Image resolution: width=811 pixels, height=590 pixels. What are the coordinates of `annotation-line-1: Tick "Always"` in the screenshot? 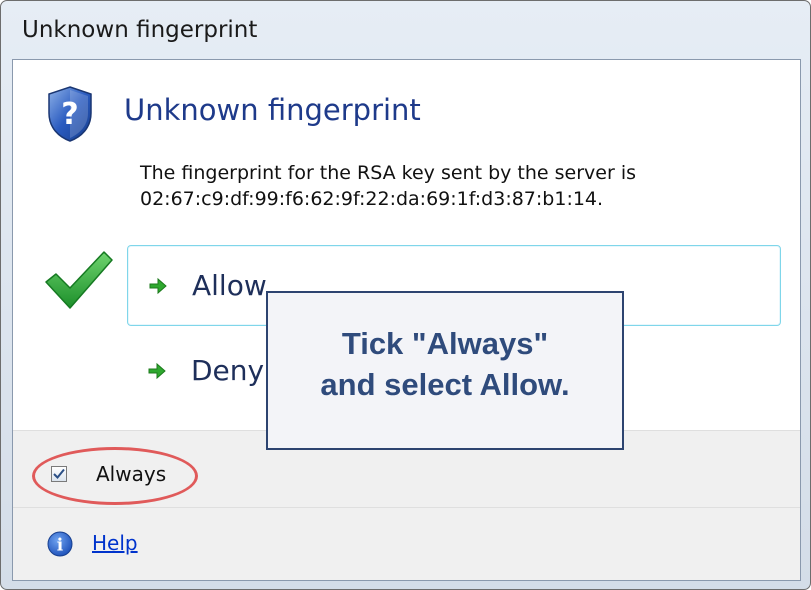 It's located at (445, 343).